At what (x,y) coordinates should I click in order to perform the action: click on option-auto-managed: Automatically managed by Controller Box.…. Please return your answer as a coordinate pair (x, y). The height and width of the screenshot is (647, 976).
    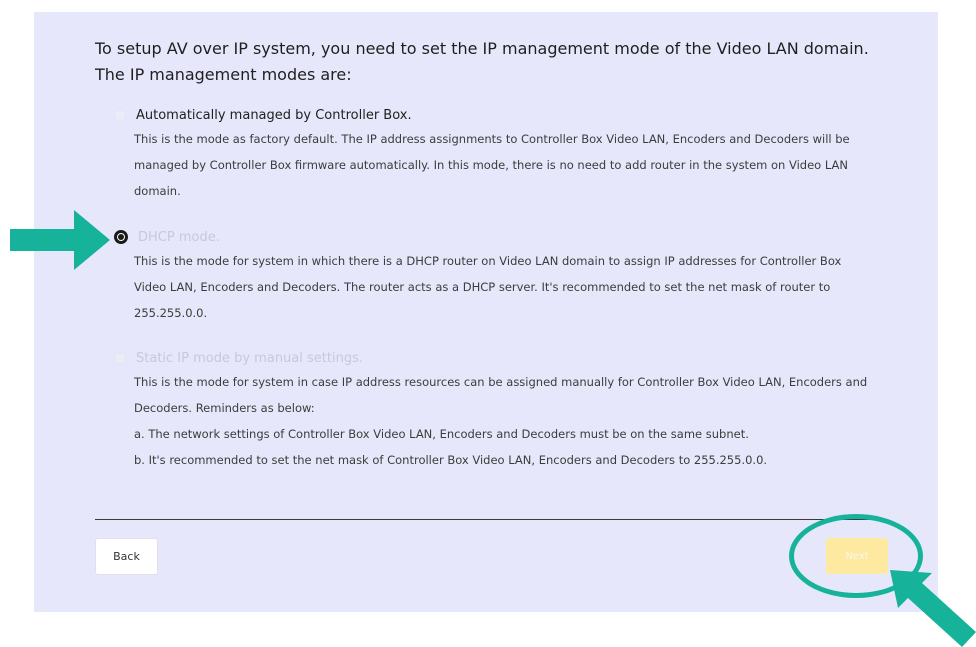
    Looking at the image, I should click on (494, 154).